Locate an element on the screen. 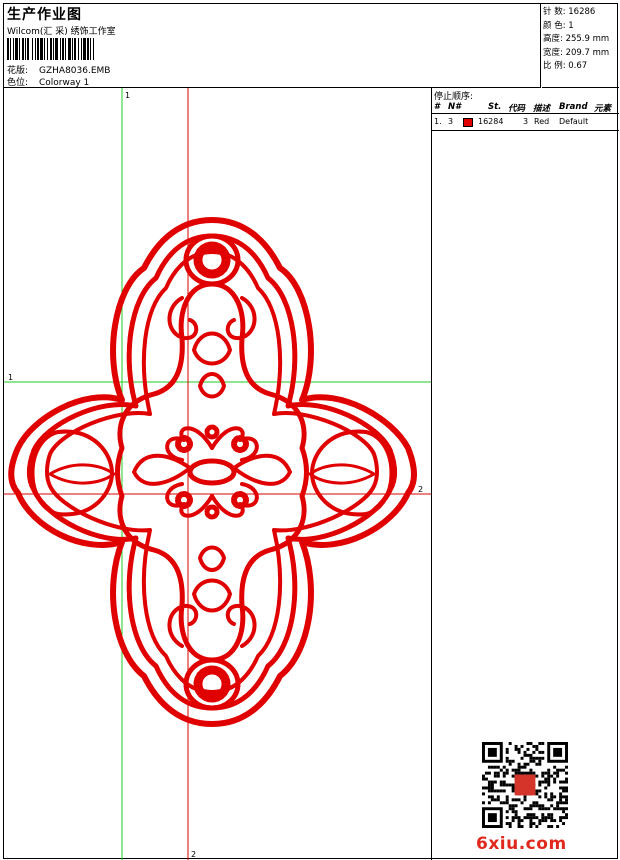 Image resolution: width=620 pixels, height=860 pixels. sheet-title: 生产作业图 is located at coordinates (44, 15).